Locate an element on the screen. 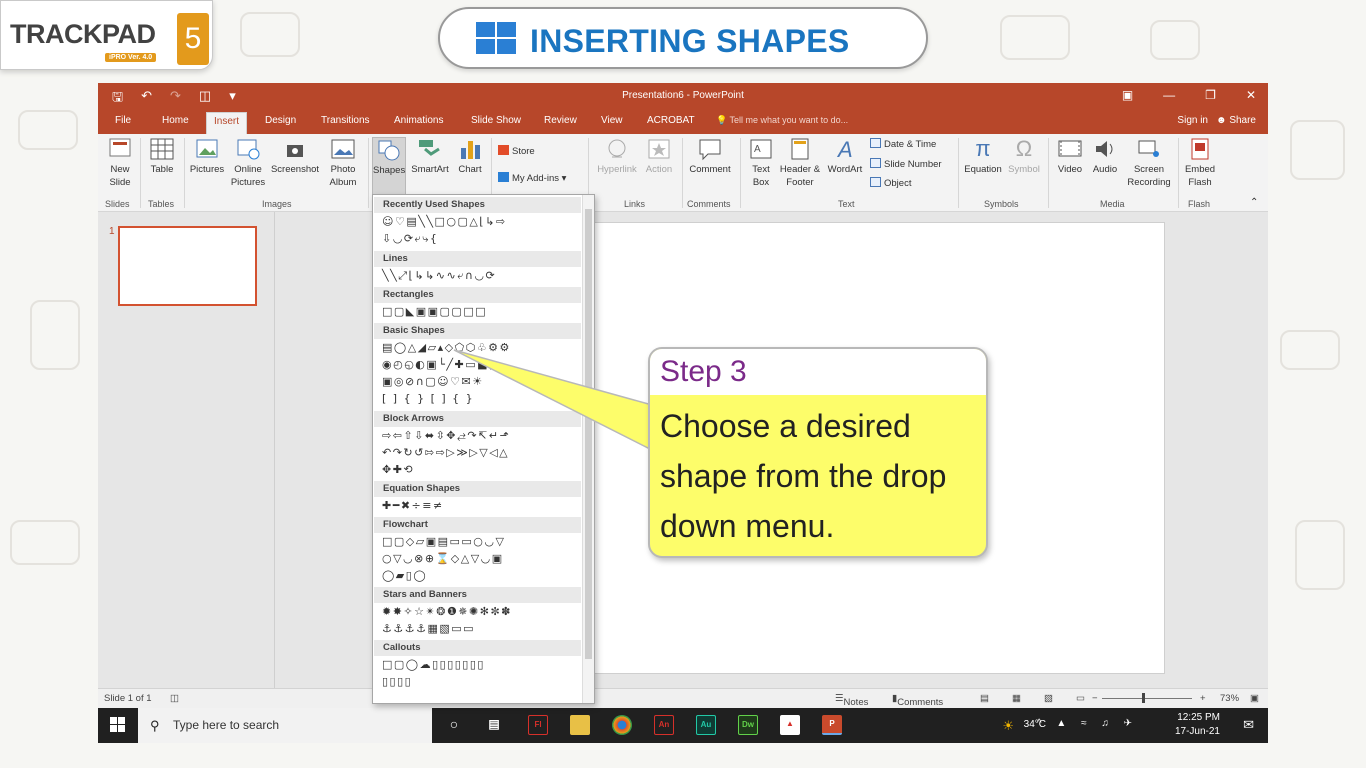 Image resolution: width=1366 pixels, height=768 pixels. weather-icon: ☀ is located at coordinates (1008, 726).